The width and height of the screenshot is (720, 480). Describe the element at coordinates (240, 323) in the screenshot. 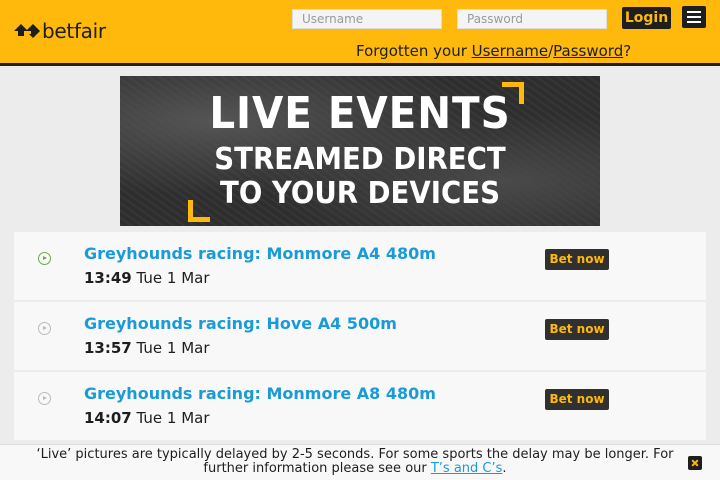

I see `event-title-link: Greyhounds racing: Hove A4 500m` at that location.